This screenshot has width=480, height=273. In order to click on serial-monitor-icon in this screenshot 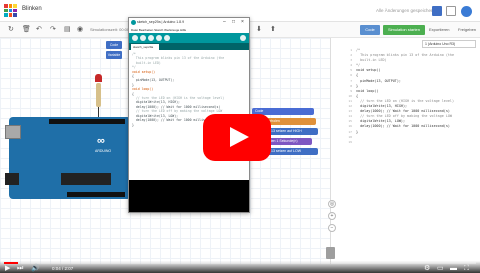, I will do `click(243, 38)`.